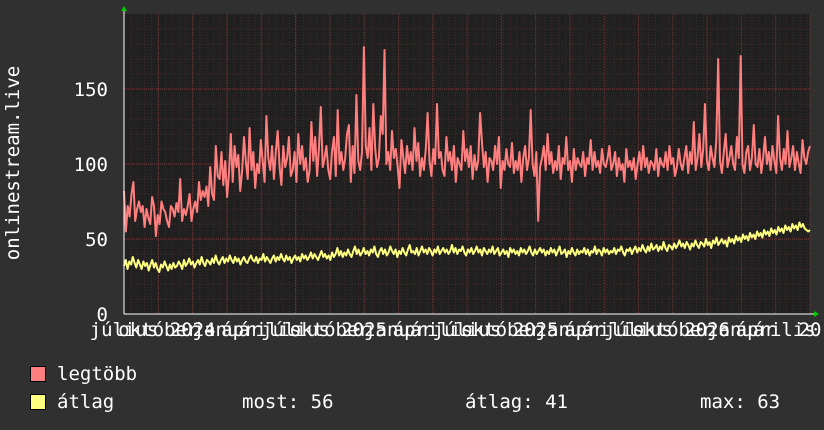 Image resolution: width=824 pixels, height=430 pixels. What do you see at coordinates (516, 402) in the screenshot?
I see `stat-average: átlag: 41` at bounding box center [516, 402].